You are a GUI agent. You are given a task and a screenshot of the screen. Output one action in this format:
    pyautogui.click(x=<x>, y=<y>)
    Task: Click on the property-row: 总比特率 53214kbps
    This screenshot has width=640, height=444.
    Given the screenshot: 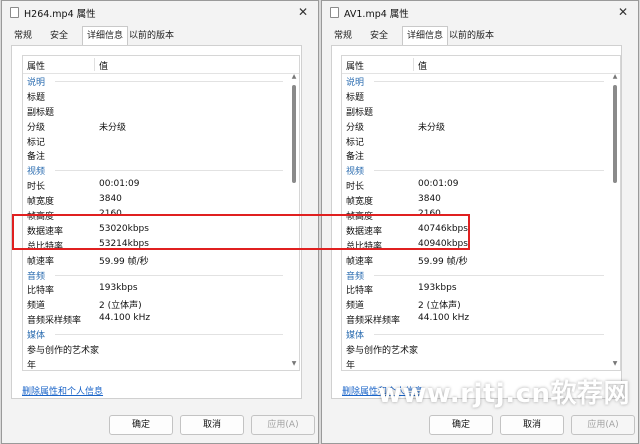 What is the action you would take?
    pyautogui.click(x=154, y=244)
    